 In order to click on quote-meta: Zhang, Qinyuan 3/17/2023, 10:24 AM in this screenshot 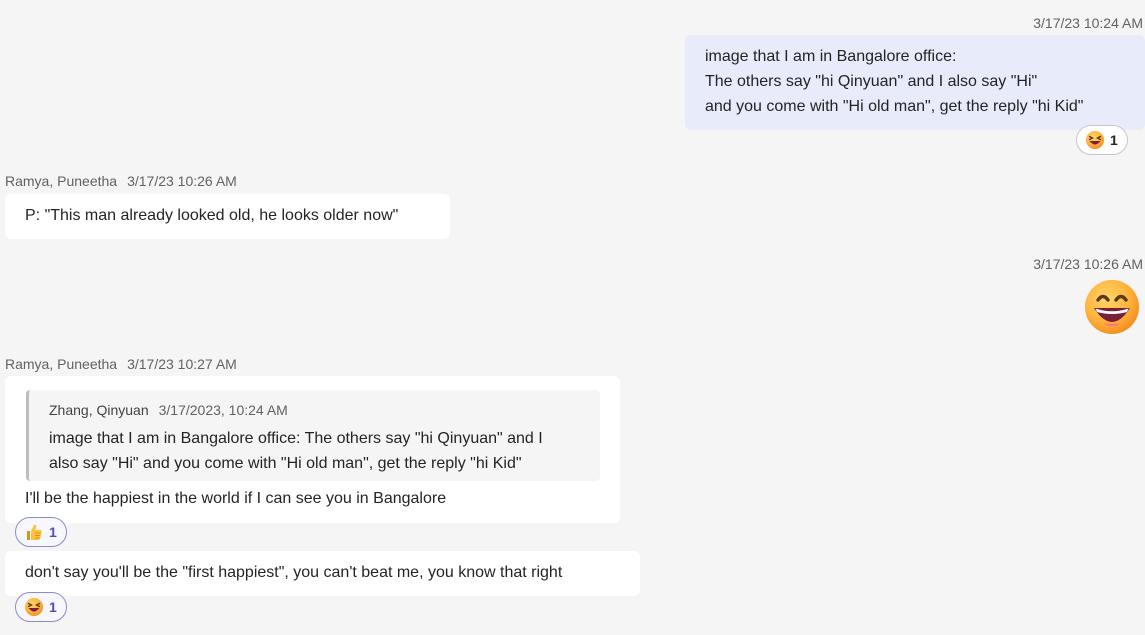, I will do `click(318, 410)`.